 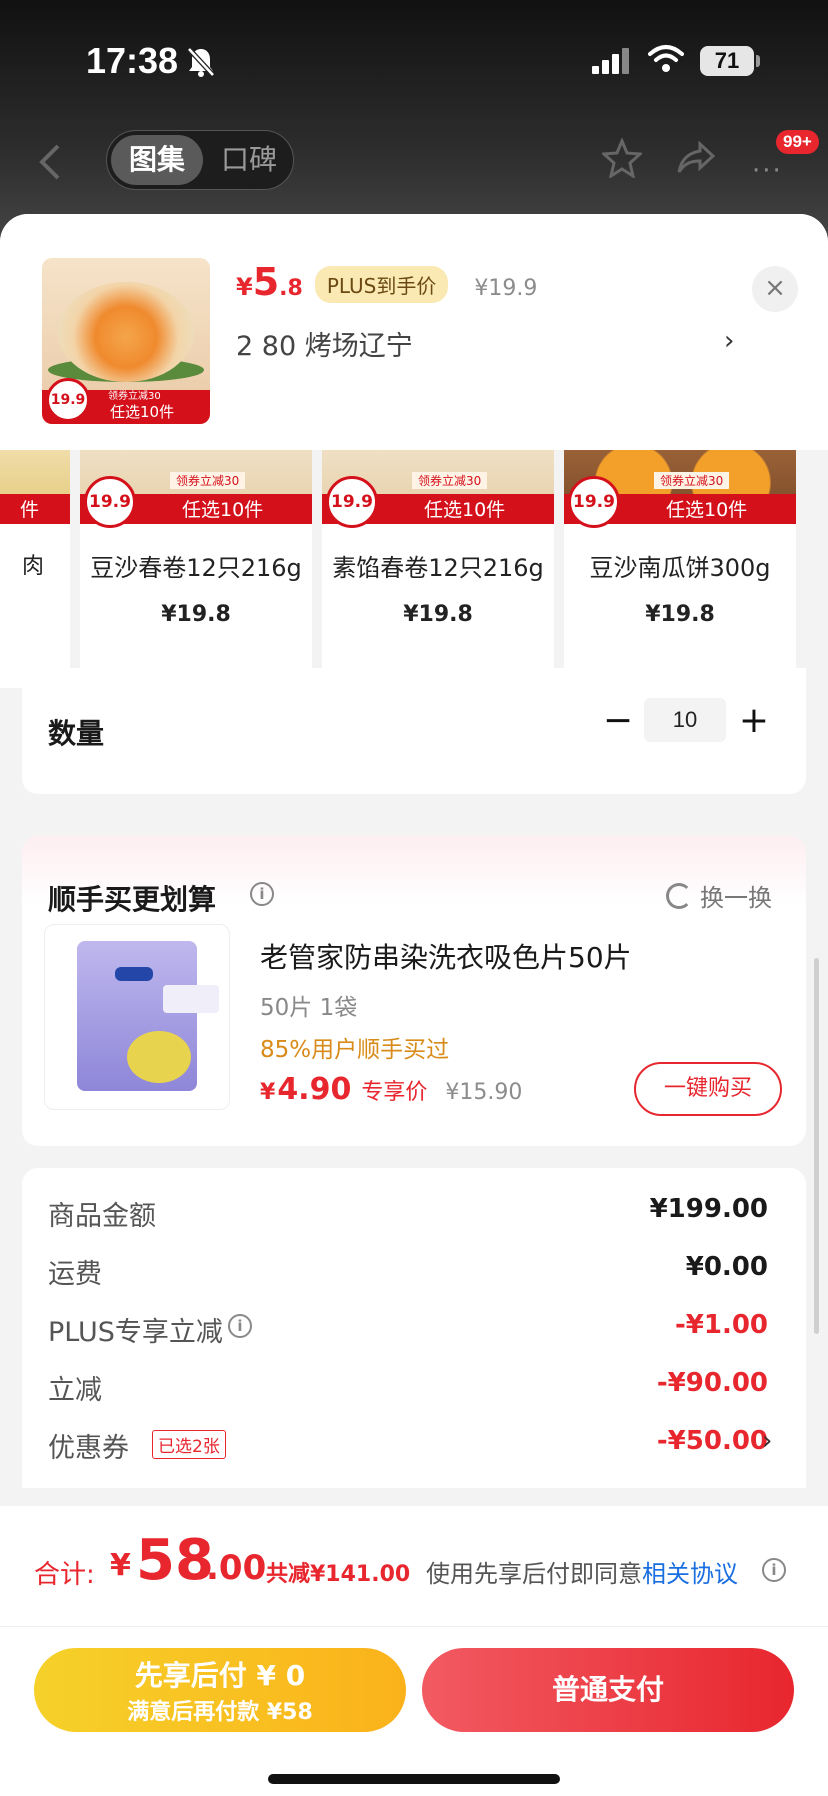 I want to click on summary-value: -¥90.00, so click(x=712, y=1383).